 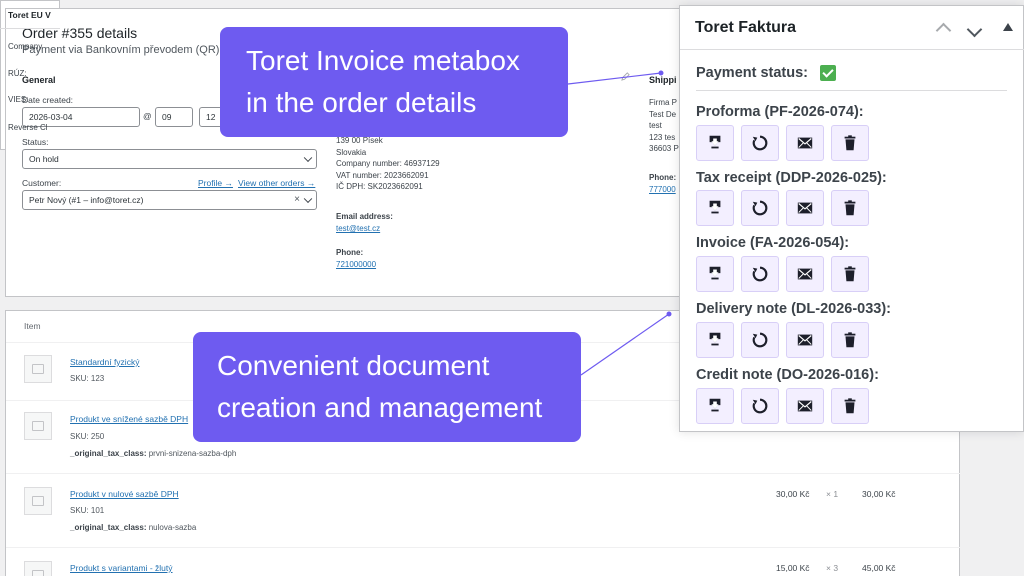 I want to click on view-other-orders-link: View other orders →, so click(x=276, y=183).